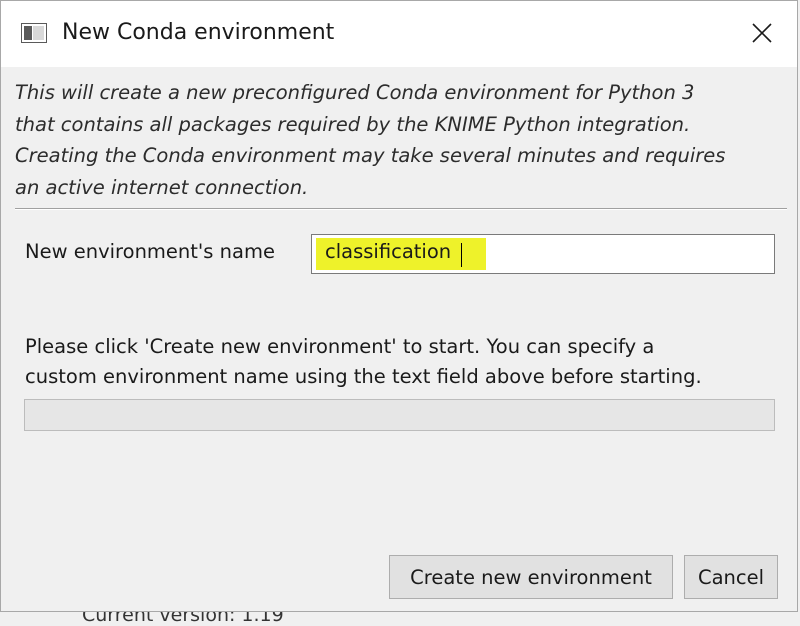 This screenshot has height=626, width=800. Describe the element at coordinates (388, 251) in the screenshot. I see `environment-name-value: classification` at that location.